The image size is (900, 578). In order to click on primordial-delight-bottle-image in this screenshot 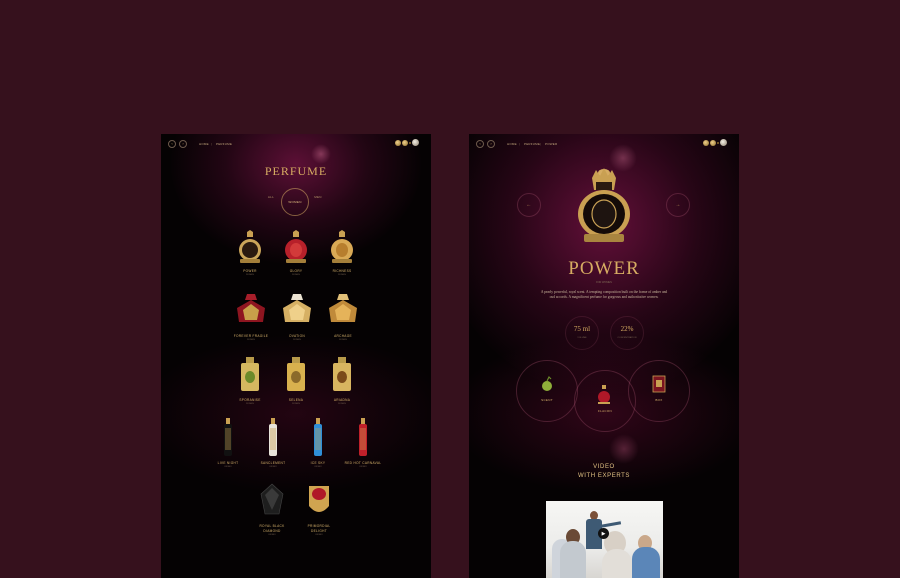, I will do `click(319, 500)`.